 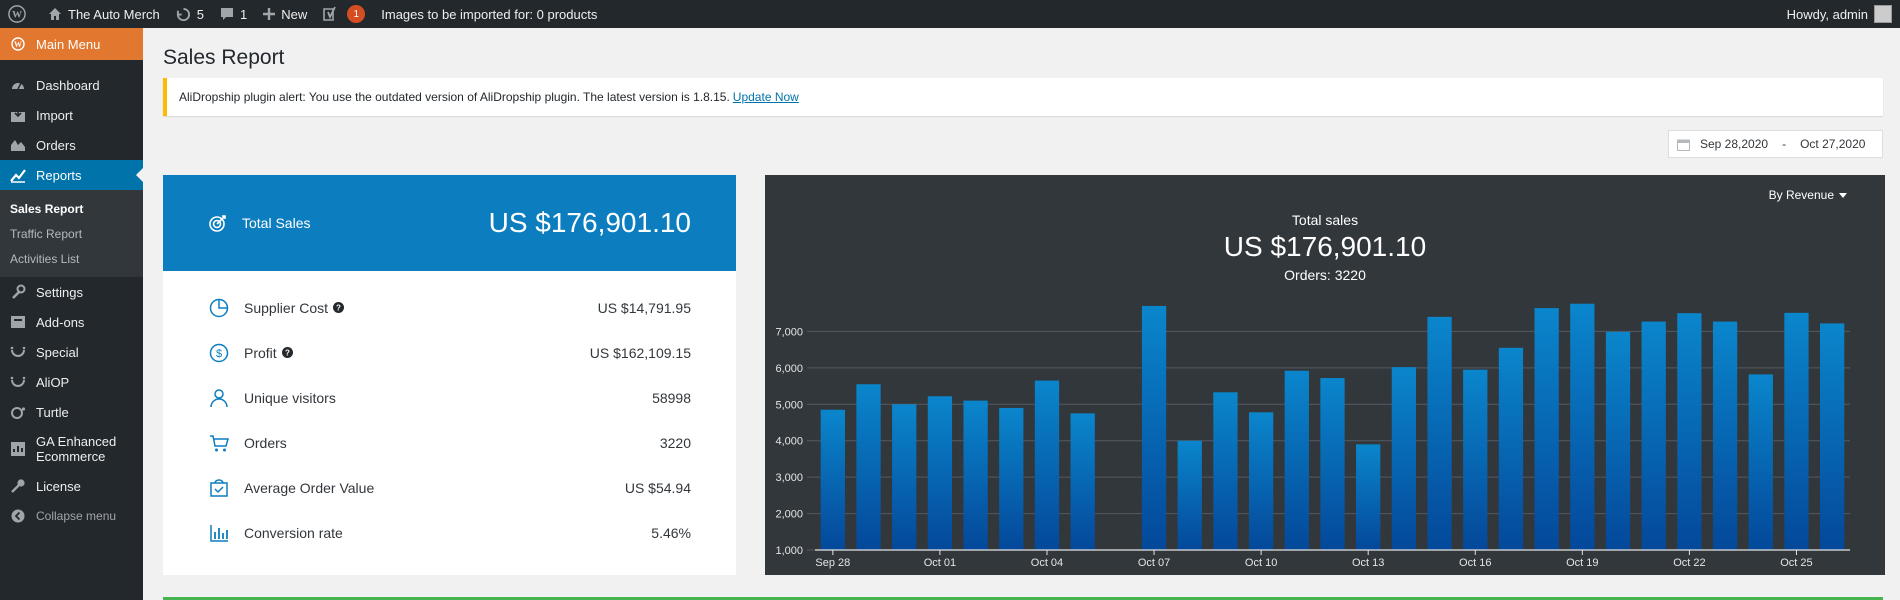 I want to click on metric-label: Profit, so click(x=260, y=352).